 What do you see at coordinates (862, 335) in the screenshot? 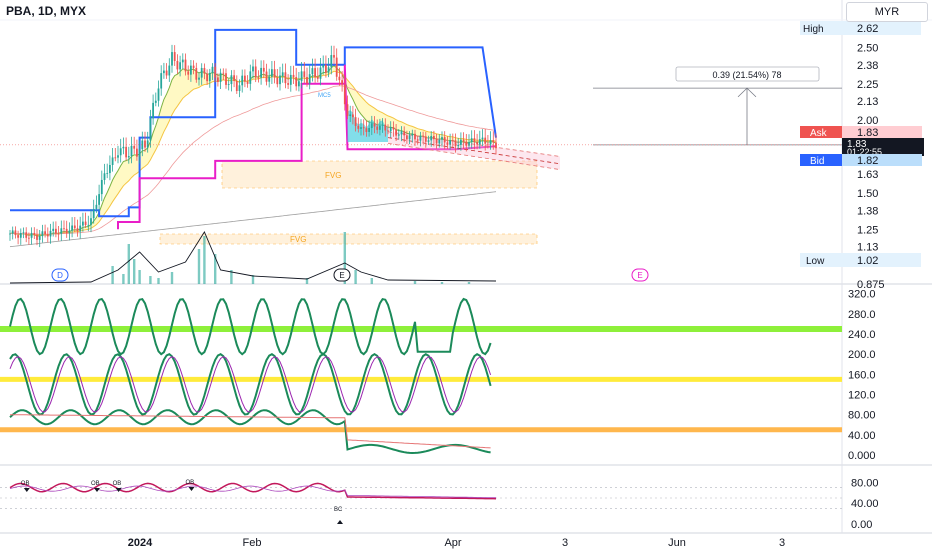
I see `osc-axis-tick: 240.0` at bounding box center [862, 335].